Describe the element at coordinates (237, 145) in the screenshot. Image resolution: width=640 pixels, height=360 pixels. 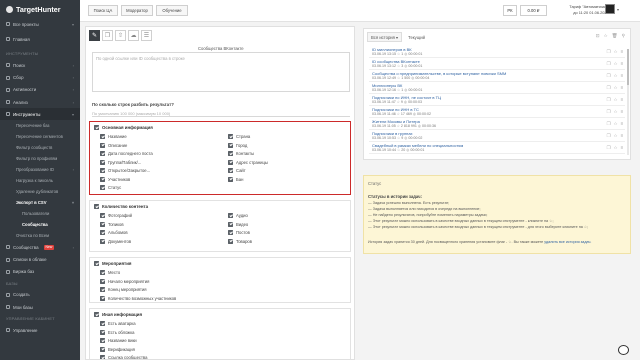
I see `option-city: Город` at that location.